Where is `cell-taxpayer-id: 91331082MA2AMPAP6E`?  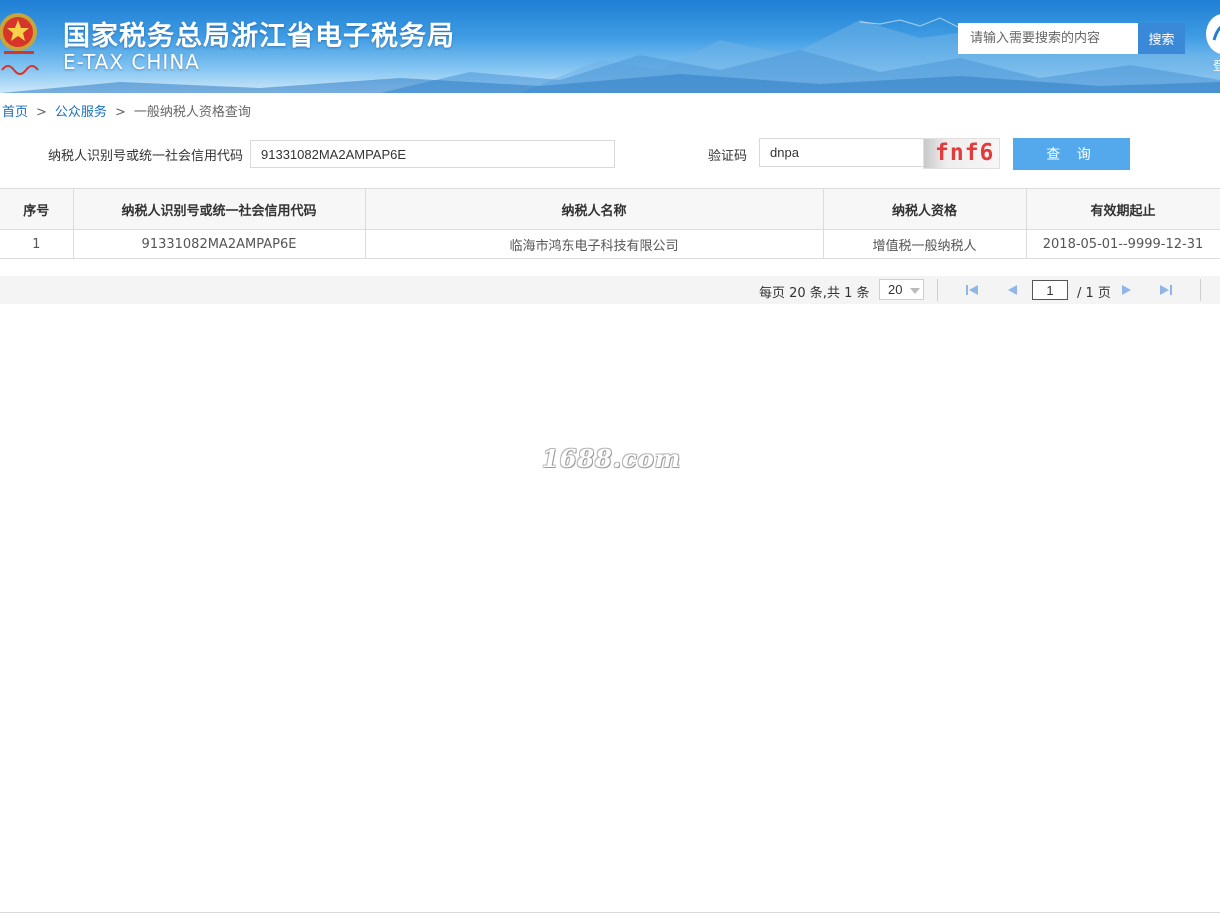 cell-taxpayer-id: 91331082MA2AMPAP6E is located at coordinates (219, 244).